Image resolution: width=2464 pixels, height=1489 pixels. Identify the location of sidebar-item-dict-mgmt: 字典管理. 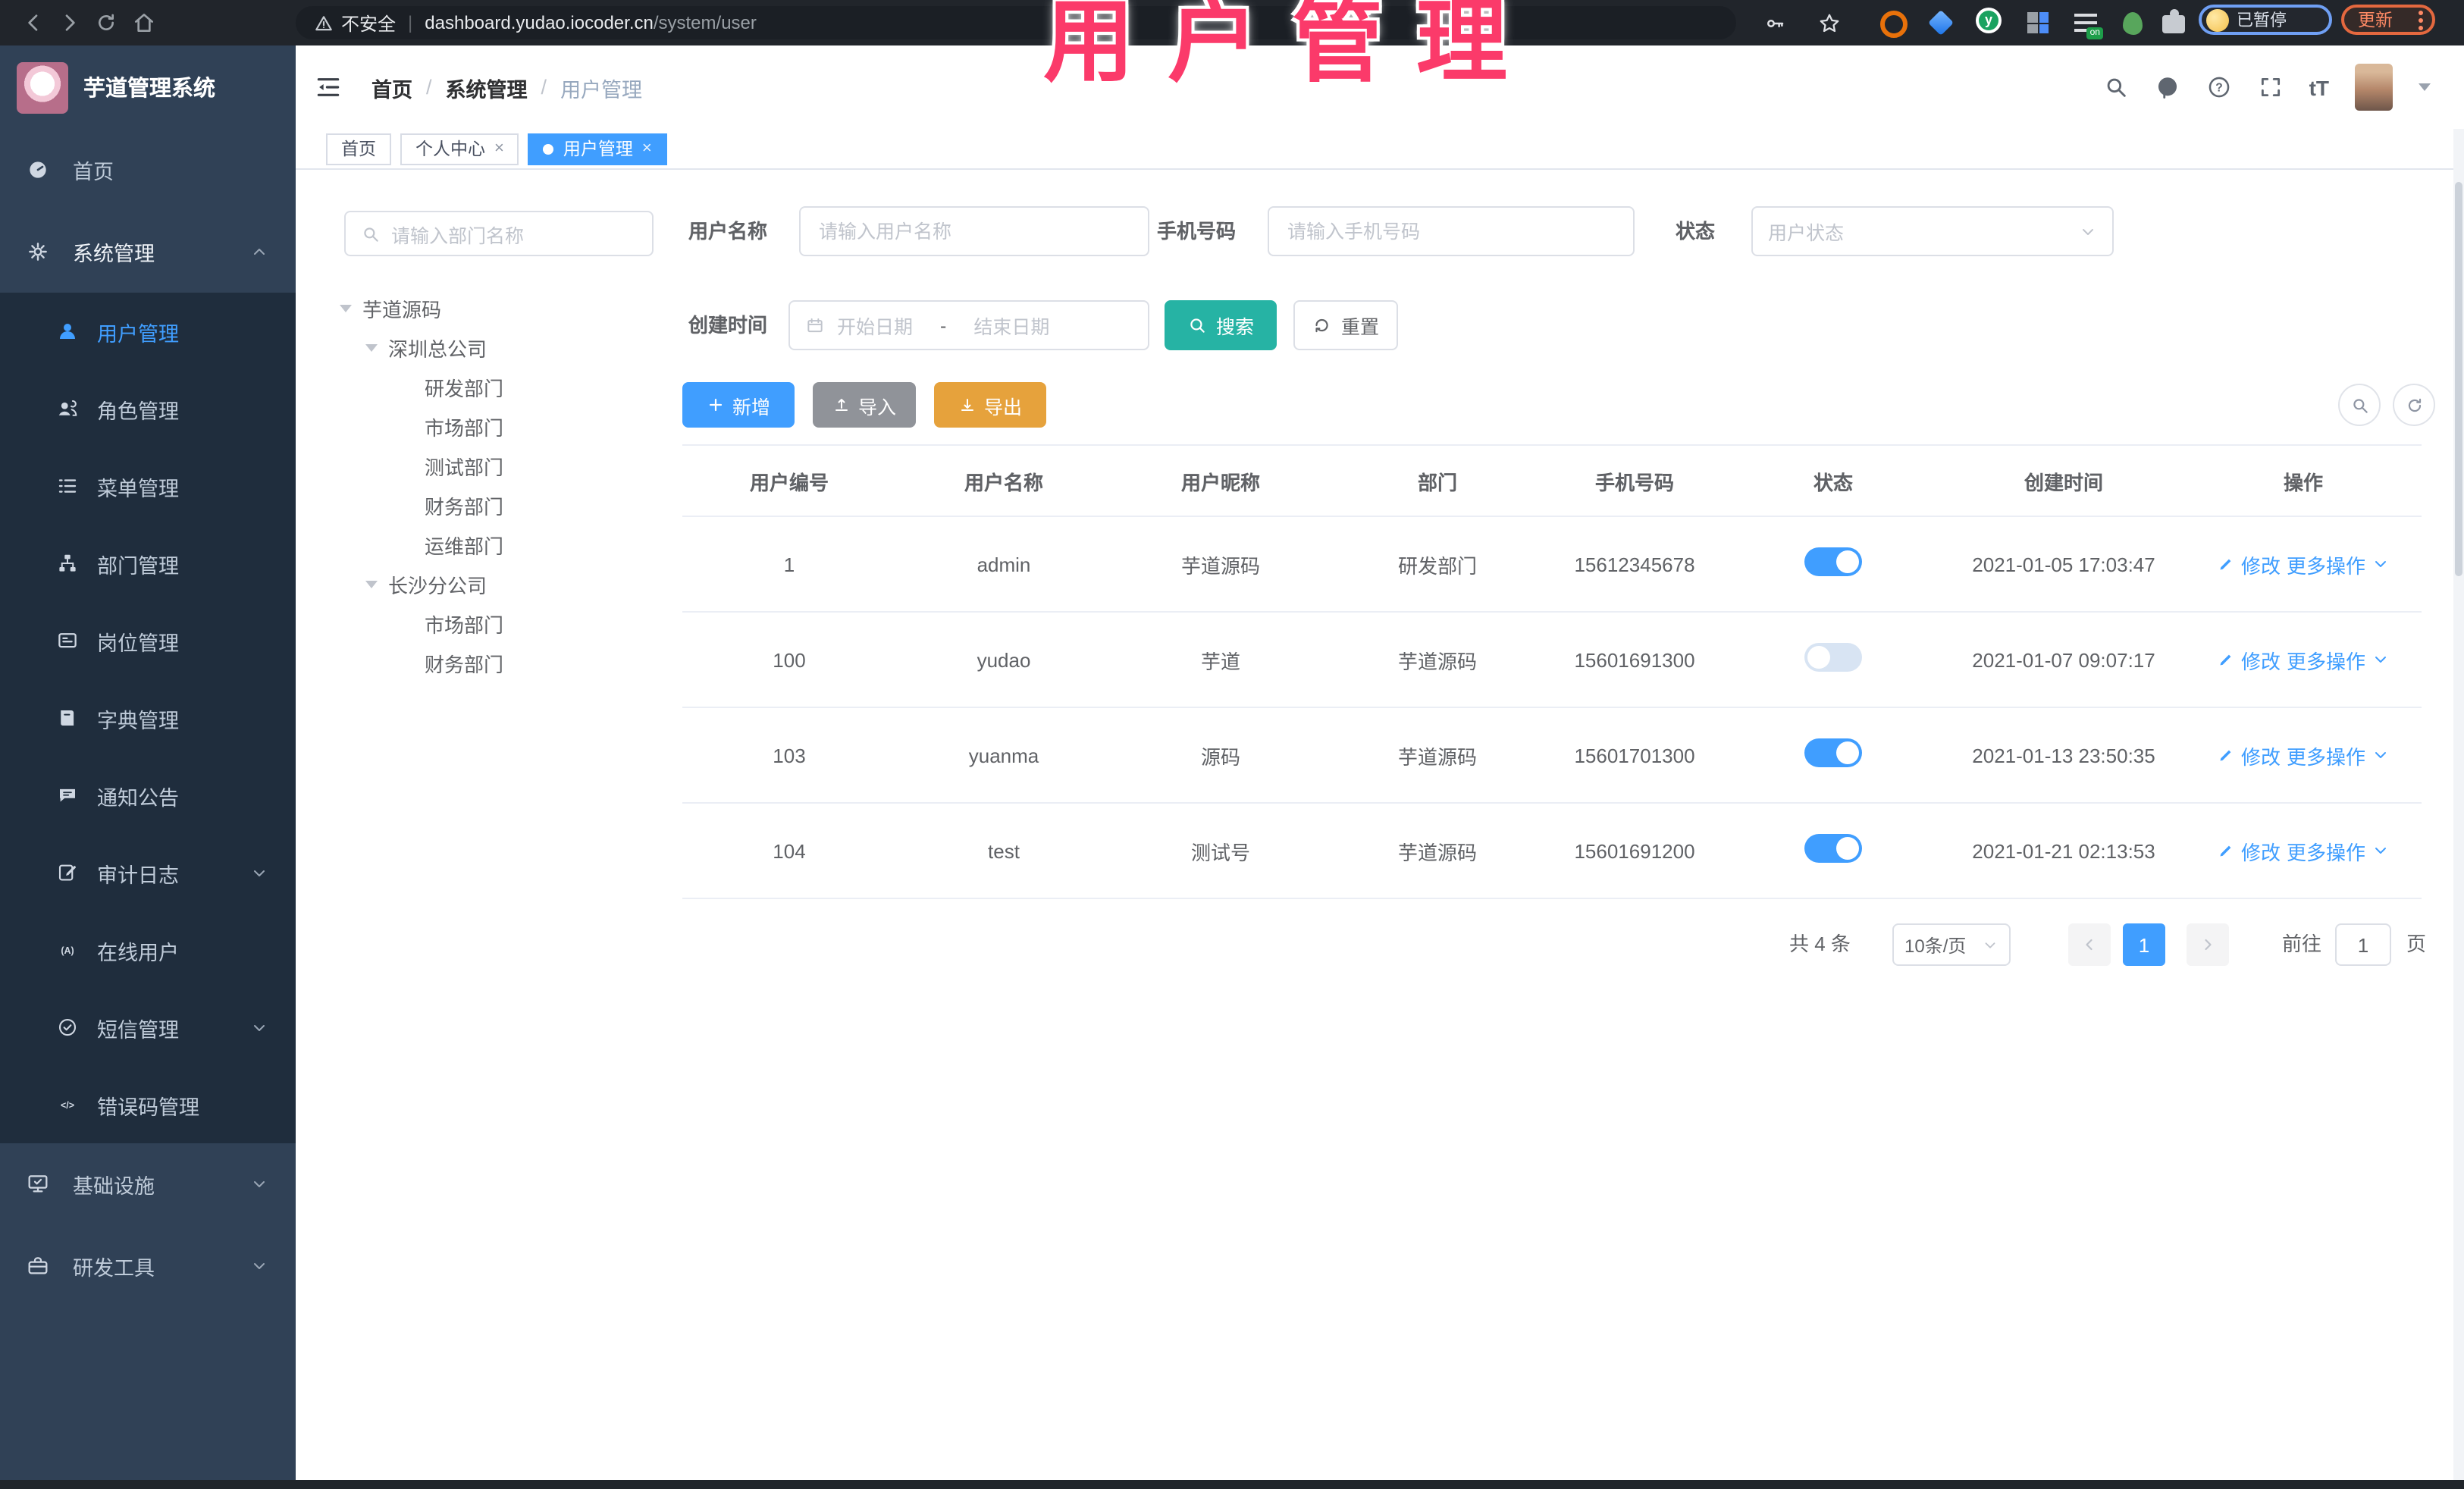
(148, 718).